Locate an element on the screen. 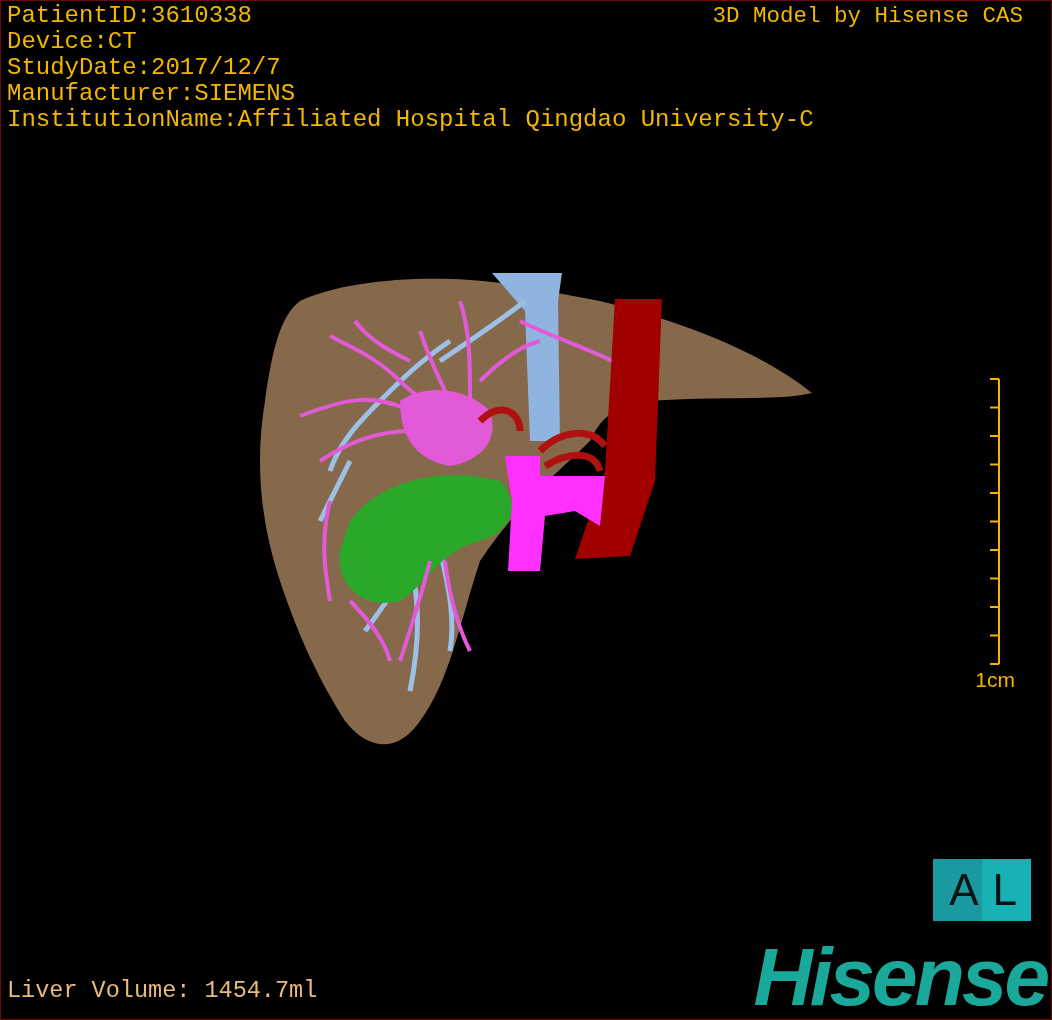 This screenshot has width=1052, height=1020. patient-info-text: StudyDate:2017/12/7 is located at coordinates (144, 68).